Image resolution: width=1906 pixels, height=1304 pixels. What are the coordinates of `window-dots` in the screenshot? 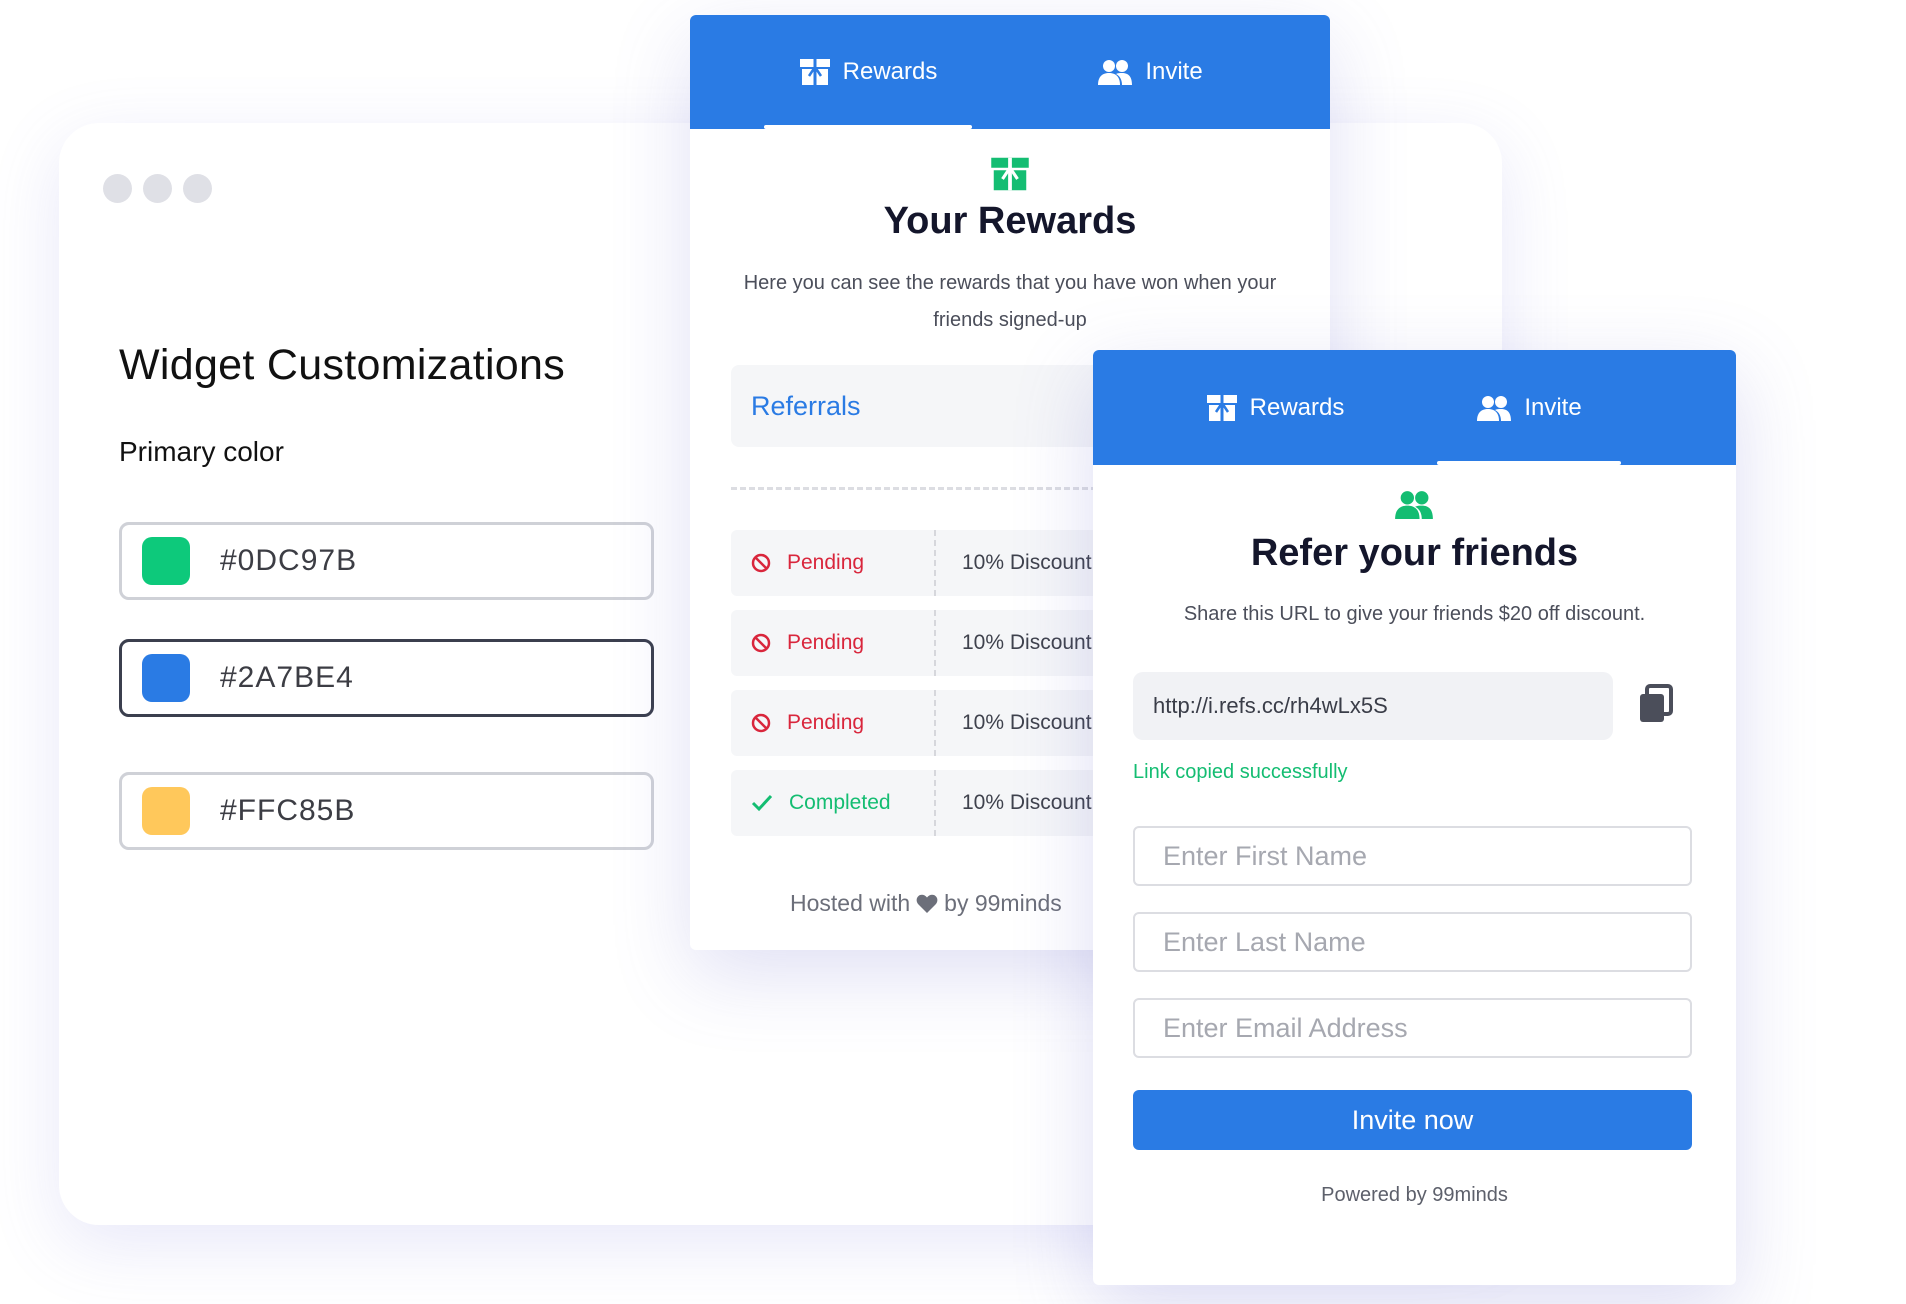 It's located at (157, 188).